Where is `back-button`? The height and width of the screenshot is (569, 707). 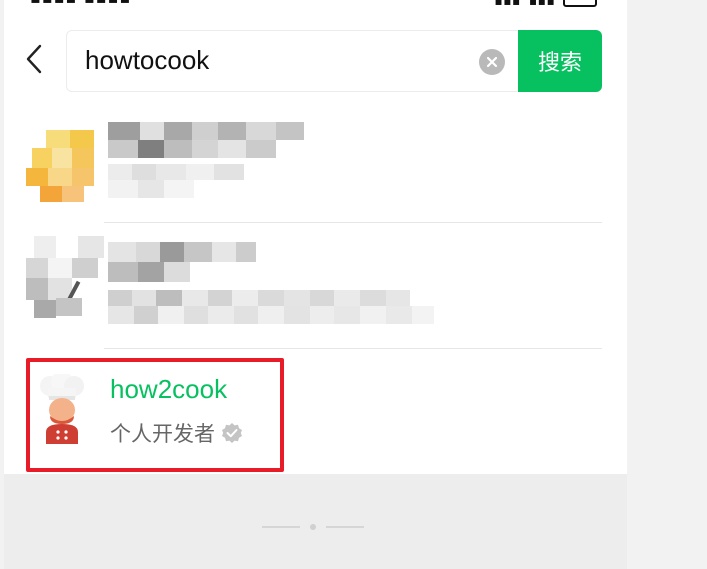 back-button is located at coordinates (34, 59).